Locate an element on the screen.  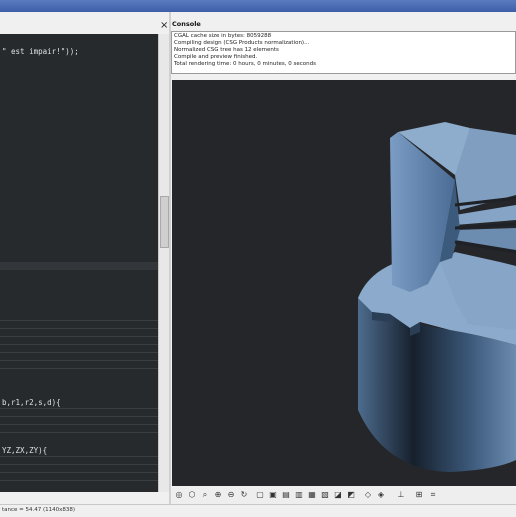
zoom-in-icon: ⊕ is located at coordinates (218, 495).